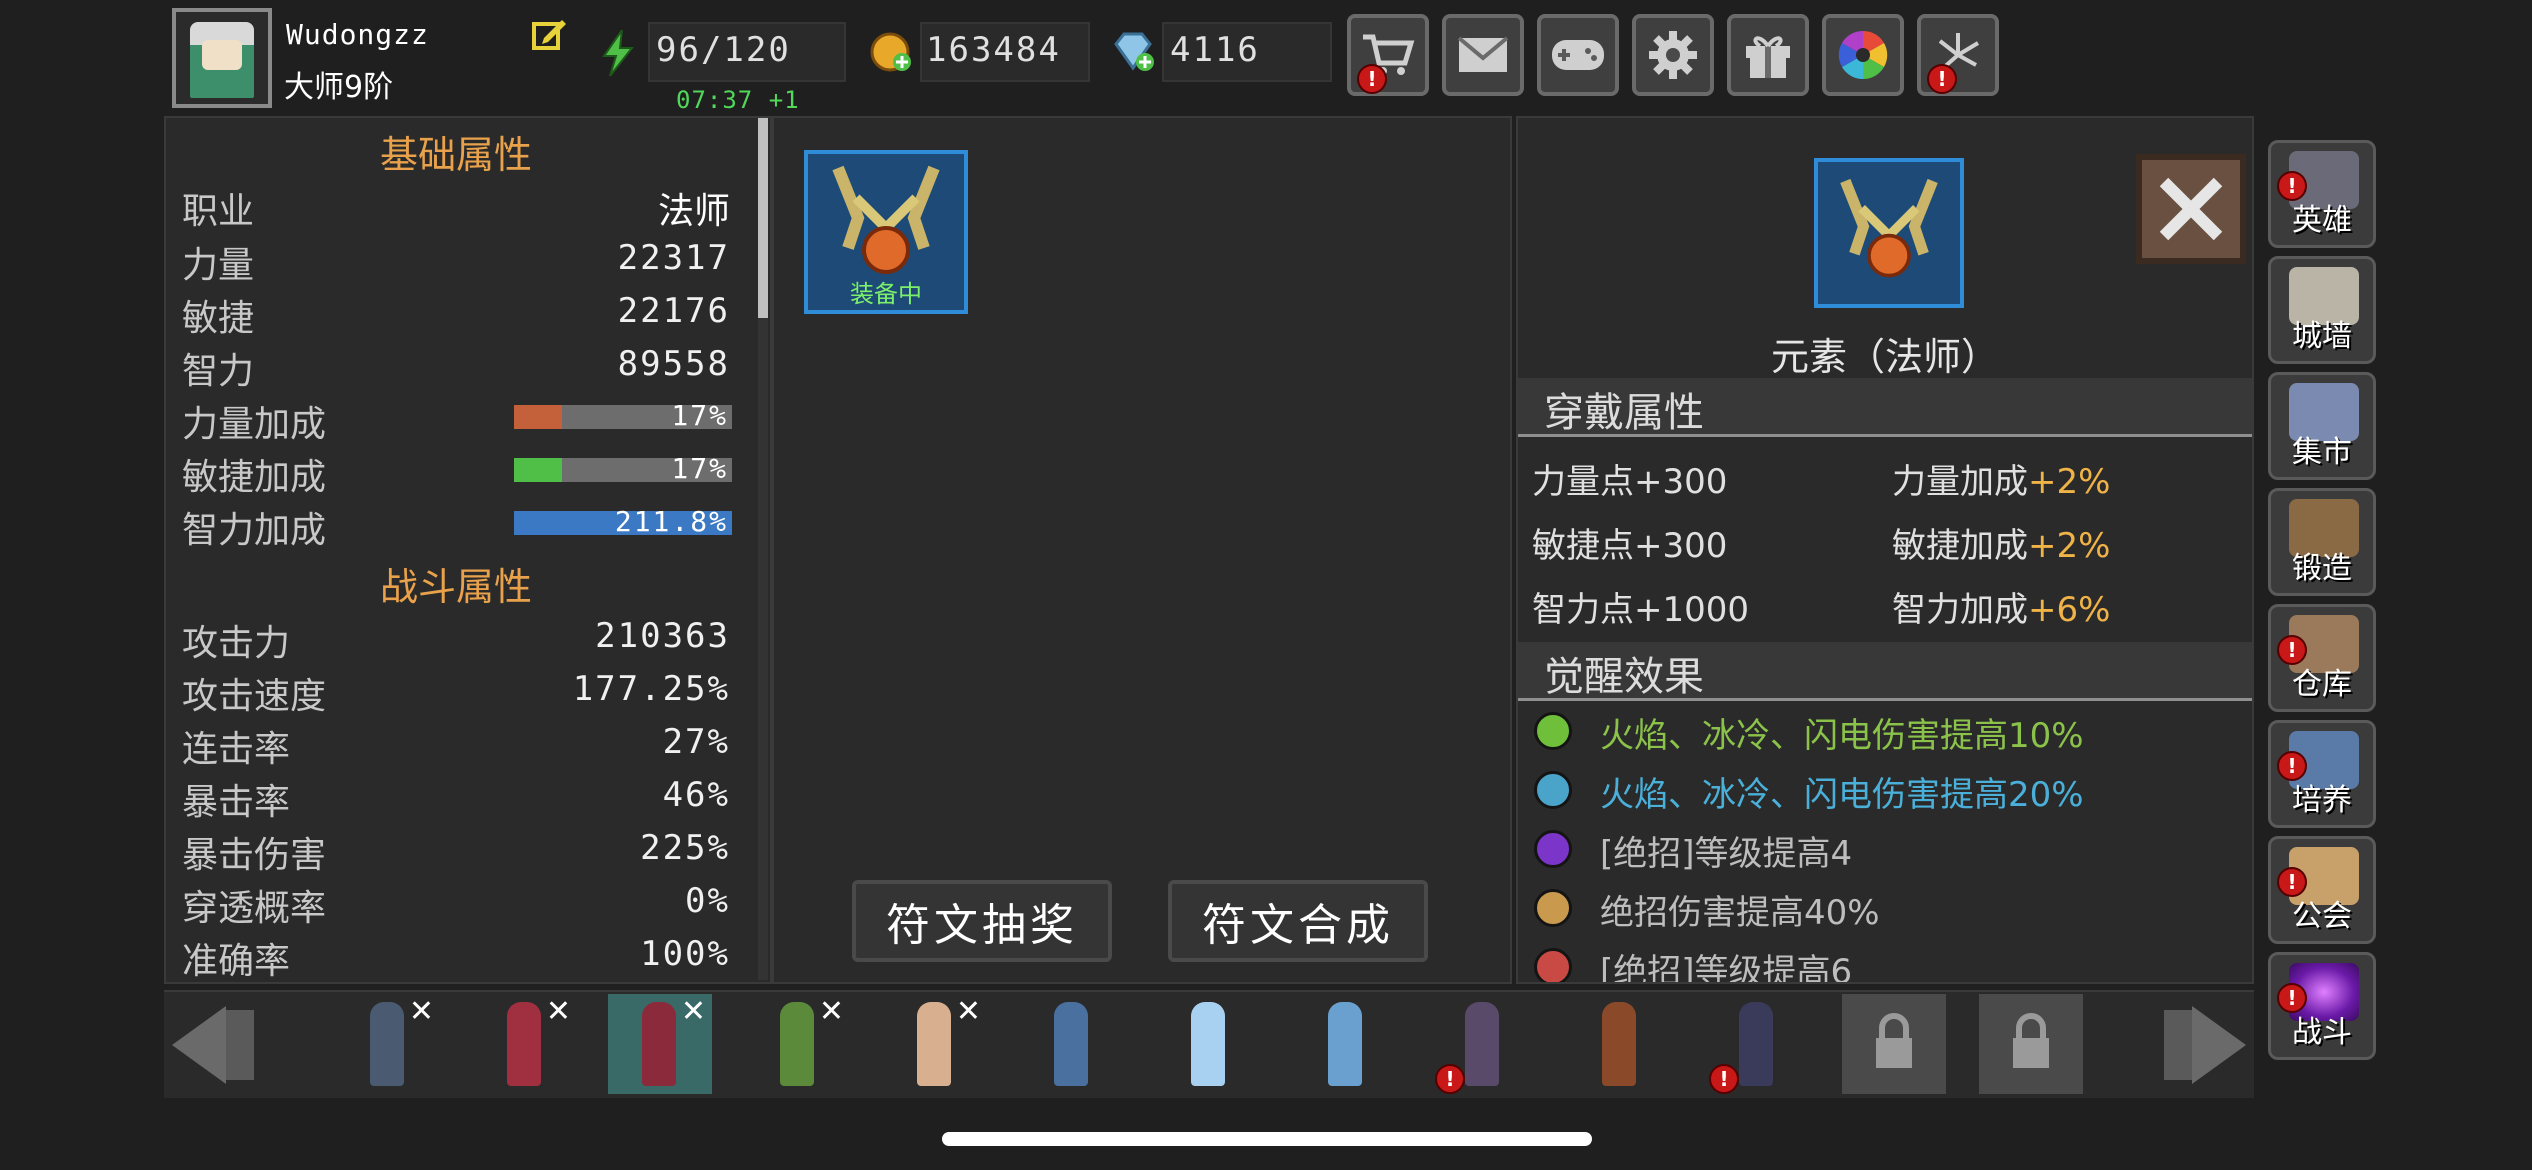  What do you see at coordinates (2001, 482) in the screenshot?
I see `wear-attr-str-bonus: 力量加成+2%` at bounding box center [2001, 482].